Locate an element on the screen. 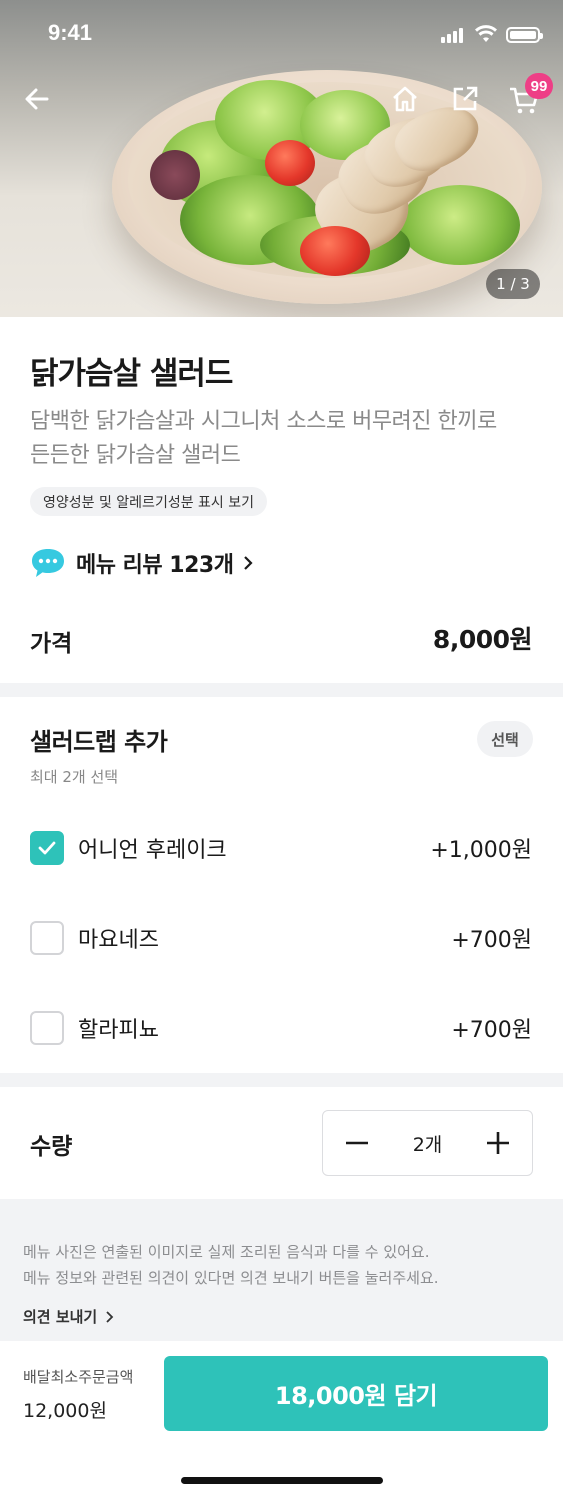  home-icon is located at coordinates (405, 99).